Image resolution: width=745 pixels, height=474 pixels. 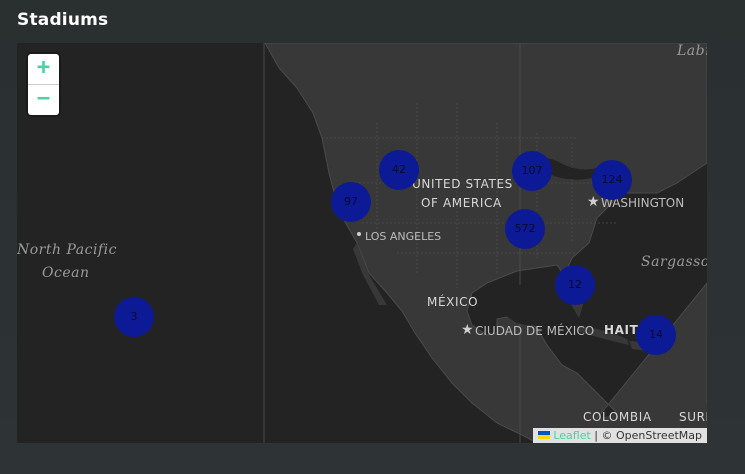 What do you see at coordinates (544, 435) in the screenshot?
I see `ukraine-flag-icon` at bounding box center [544, 435].